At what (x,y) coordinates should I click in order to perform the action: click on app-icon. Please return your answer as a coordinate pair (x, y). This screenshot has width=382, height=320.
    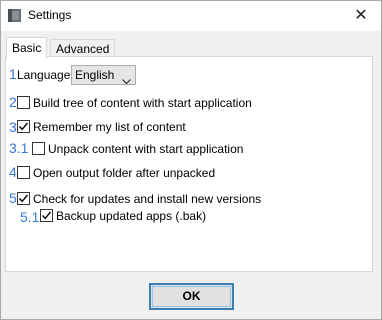
    Looking at the image, I should click on (14, 15).